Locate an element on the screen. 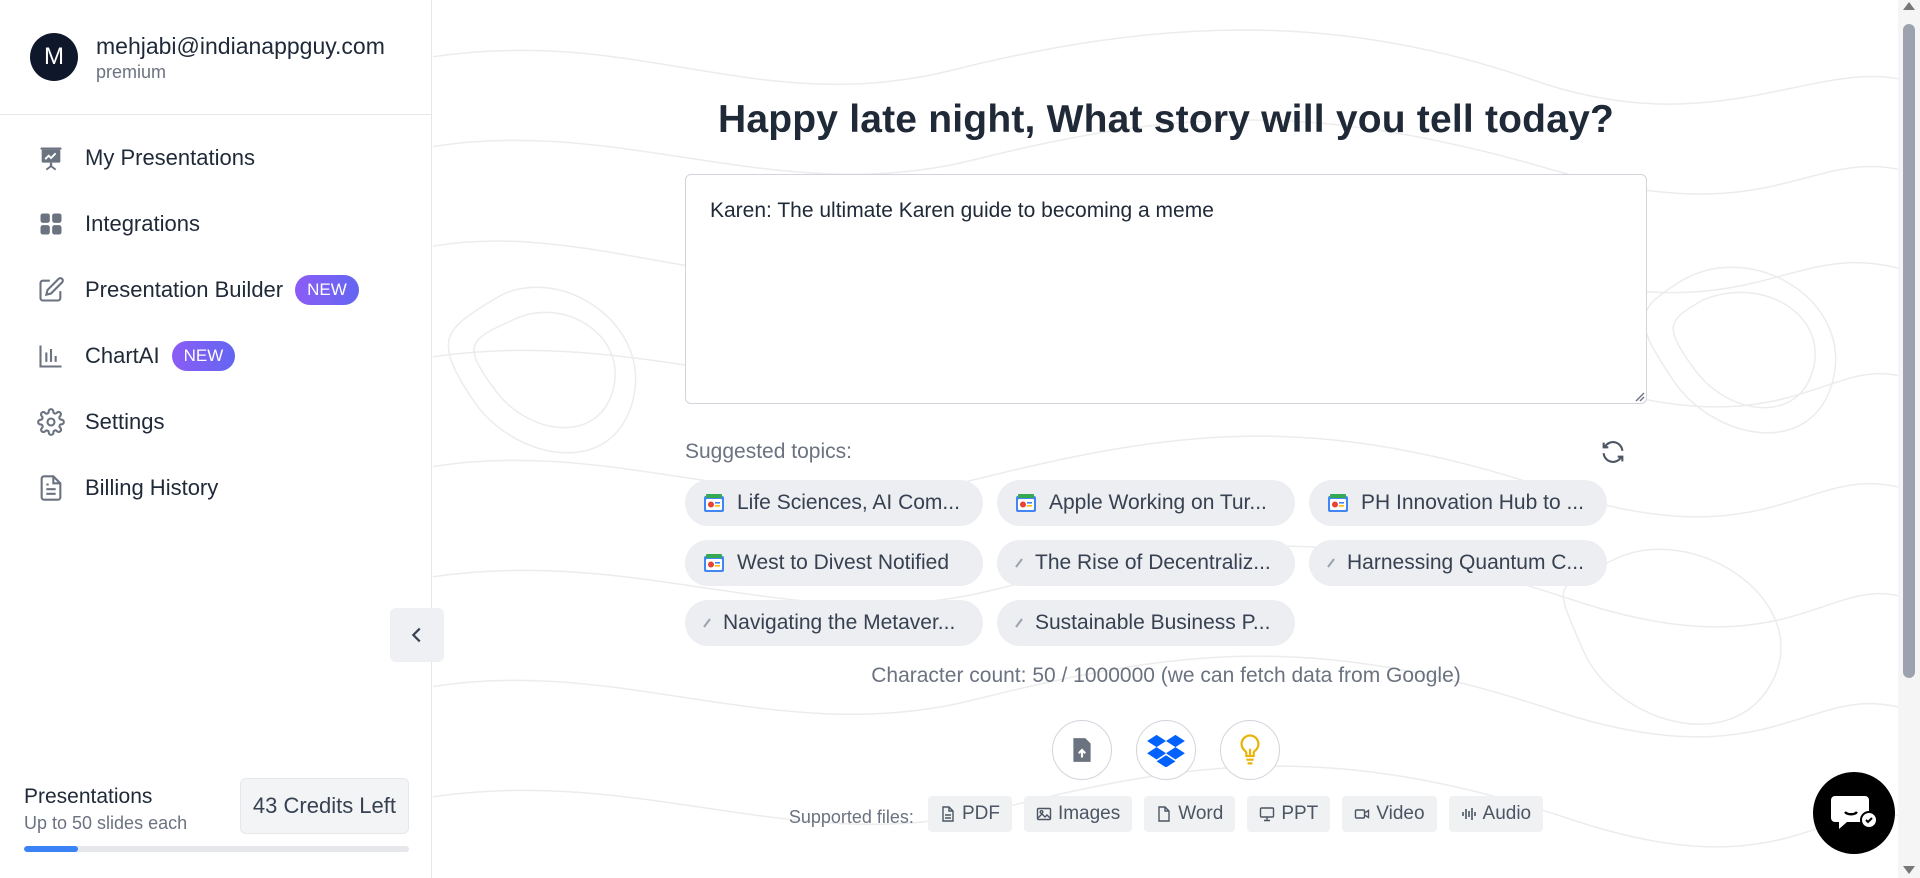  chat-support-button is located at coordinates (1854, 813).